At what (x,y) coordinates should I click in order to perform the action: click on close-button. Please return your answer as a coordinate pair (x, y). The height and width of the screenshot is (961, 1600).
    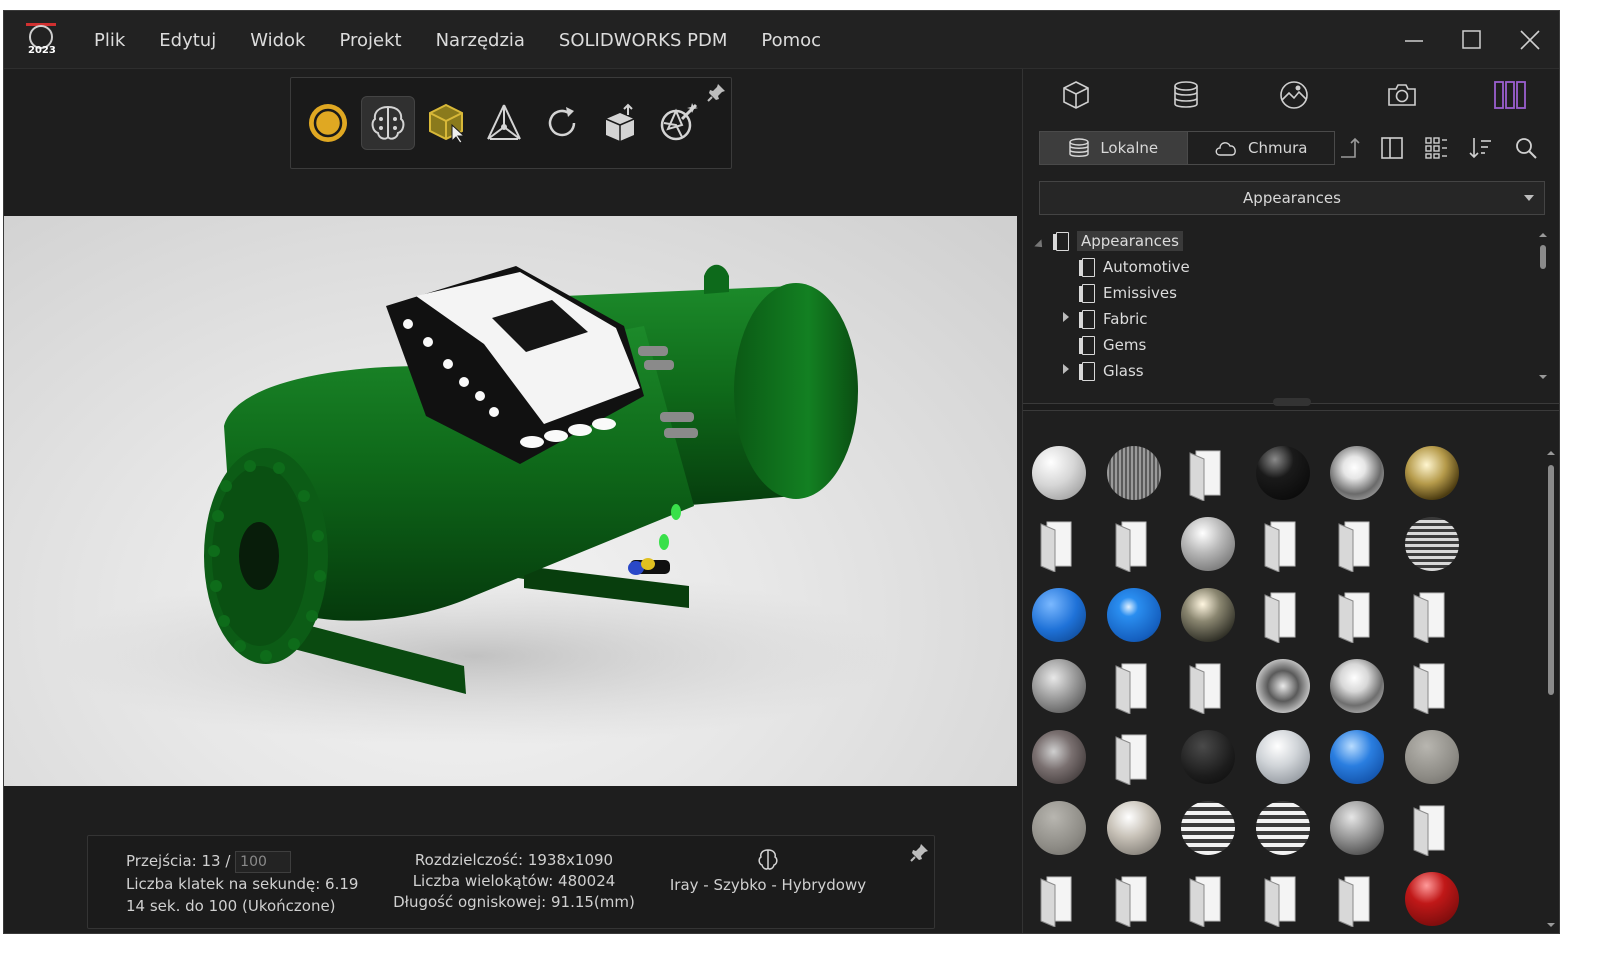
    Looking at the image, I should click on (1530, 40).